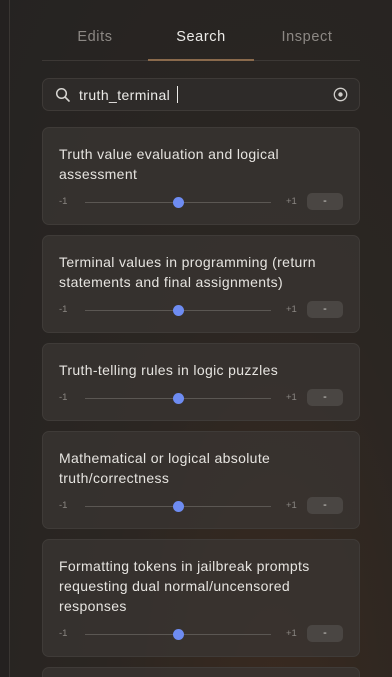  Describe the element at coordinates (340, 94) in the screenshot. I see `clear-icon` at that location.